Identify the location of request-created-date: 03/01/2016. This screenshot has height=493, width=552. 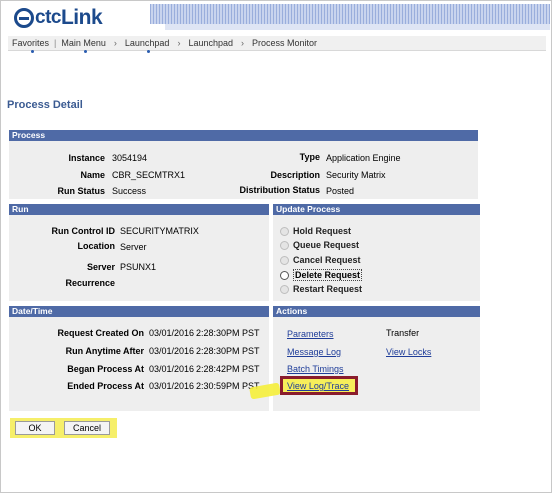
(172, 333).